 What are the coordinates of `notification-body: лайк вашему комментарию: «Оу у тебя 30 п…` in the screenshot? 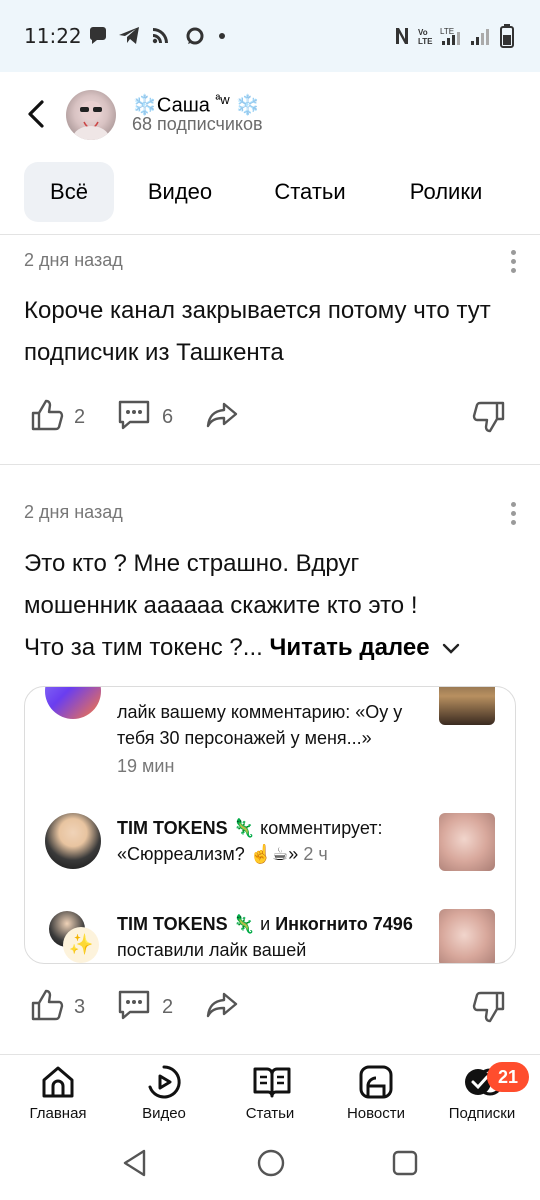 It's located at (260, 725).